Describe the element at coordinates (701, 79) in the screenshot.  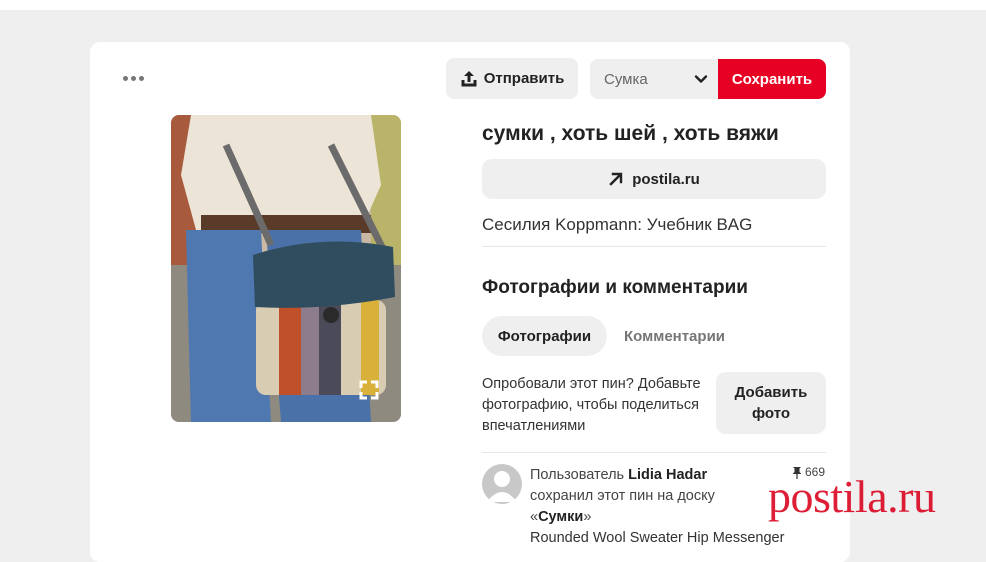
I see `chevron-down-icon` at that location.